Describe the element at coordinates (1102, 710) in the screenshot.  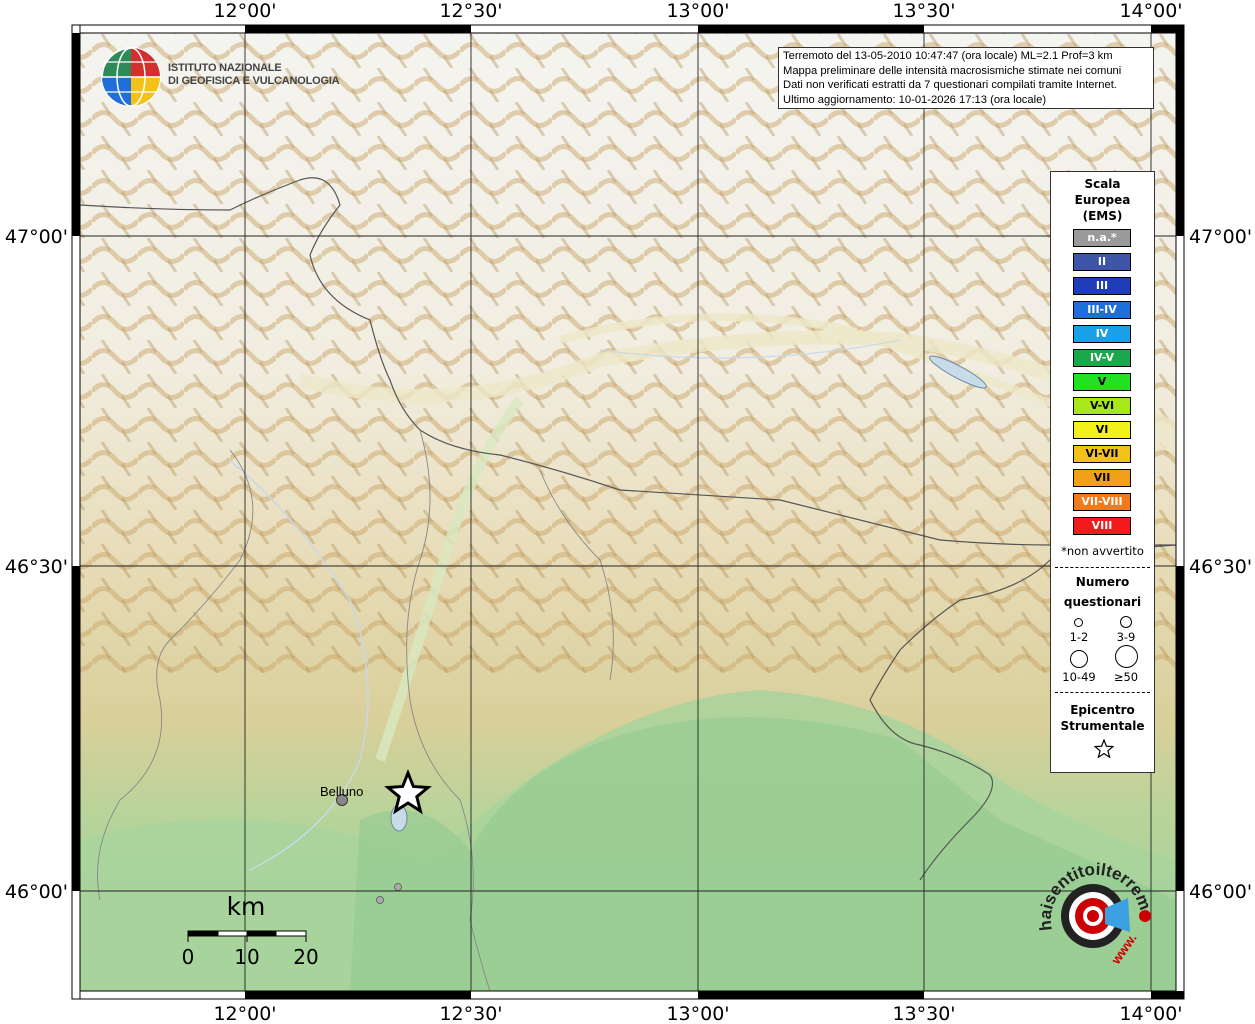
I see `epi-title: Epicentro` at that location.